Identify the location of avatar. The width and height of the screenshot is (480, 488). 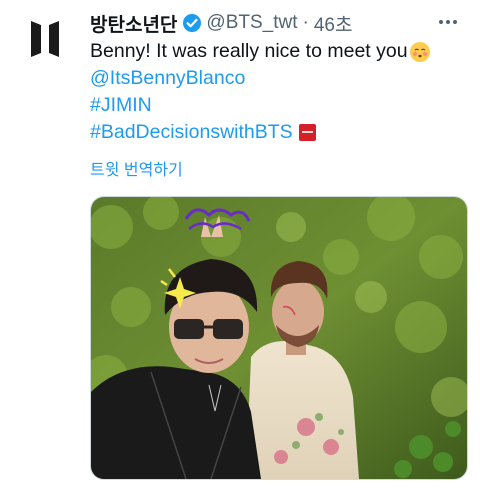
(45, 39).